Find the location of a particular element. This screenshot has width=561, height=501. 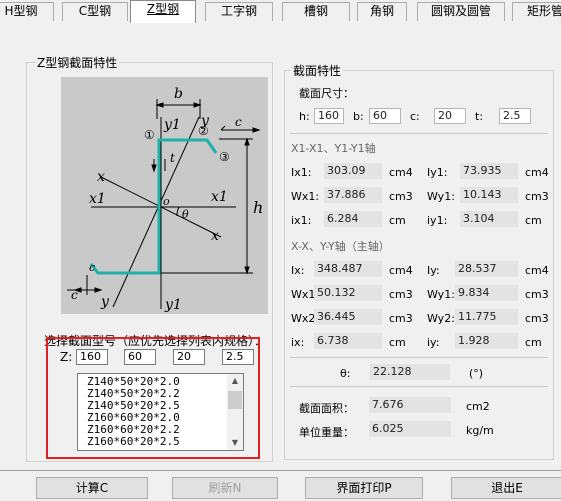

iy1-label: Iy1: is located at coordinates (437, 172).